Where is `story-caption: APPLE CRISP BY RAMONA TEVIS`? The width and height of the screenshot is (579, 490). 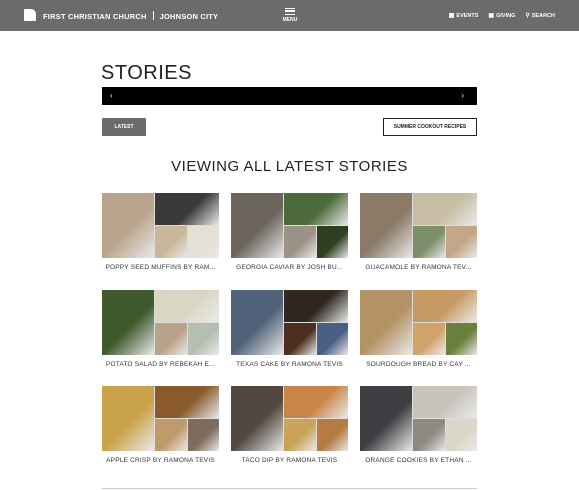 story-caption: APPLE CRISP BY RAMONA TEVIS is located at coordinates (160, 460).